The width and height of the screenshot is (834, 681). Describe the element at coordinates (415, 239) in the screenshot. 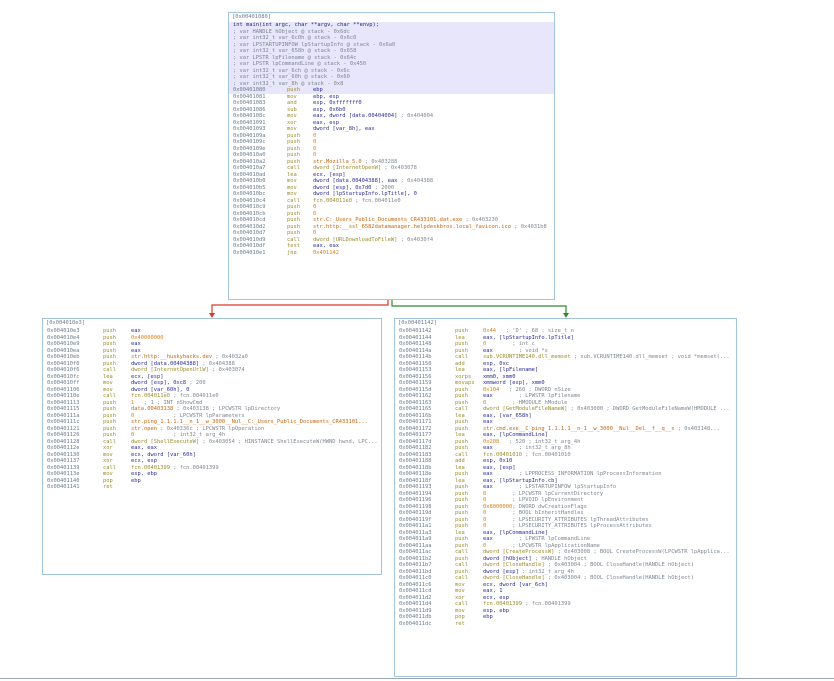

I see `instruction-comment: ; 0x4030f4` at that location.